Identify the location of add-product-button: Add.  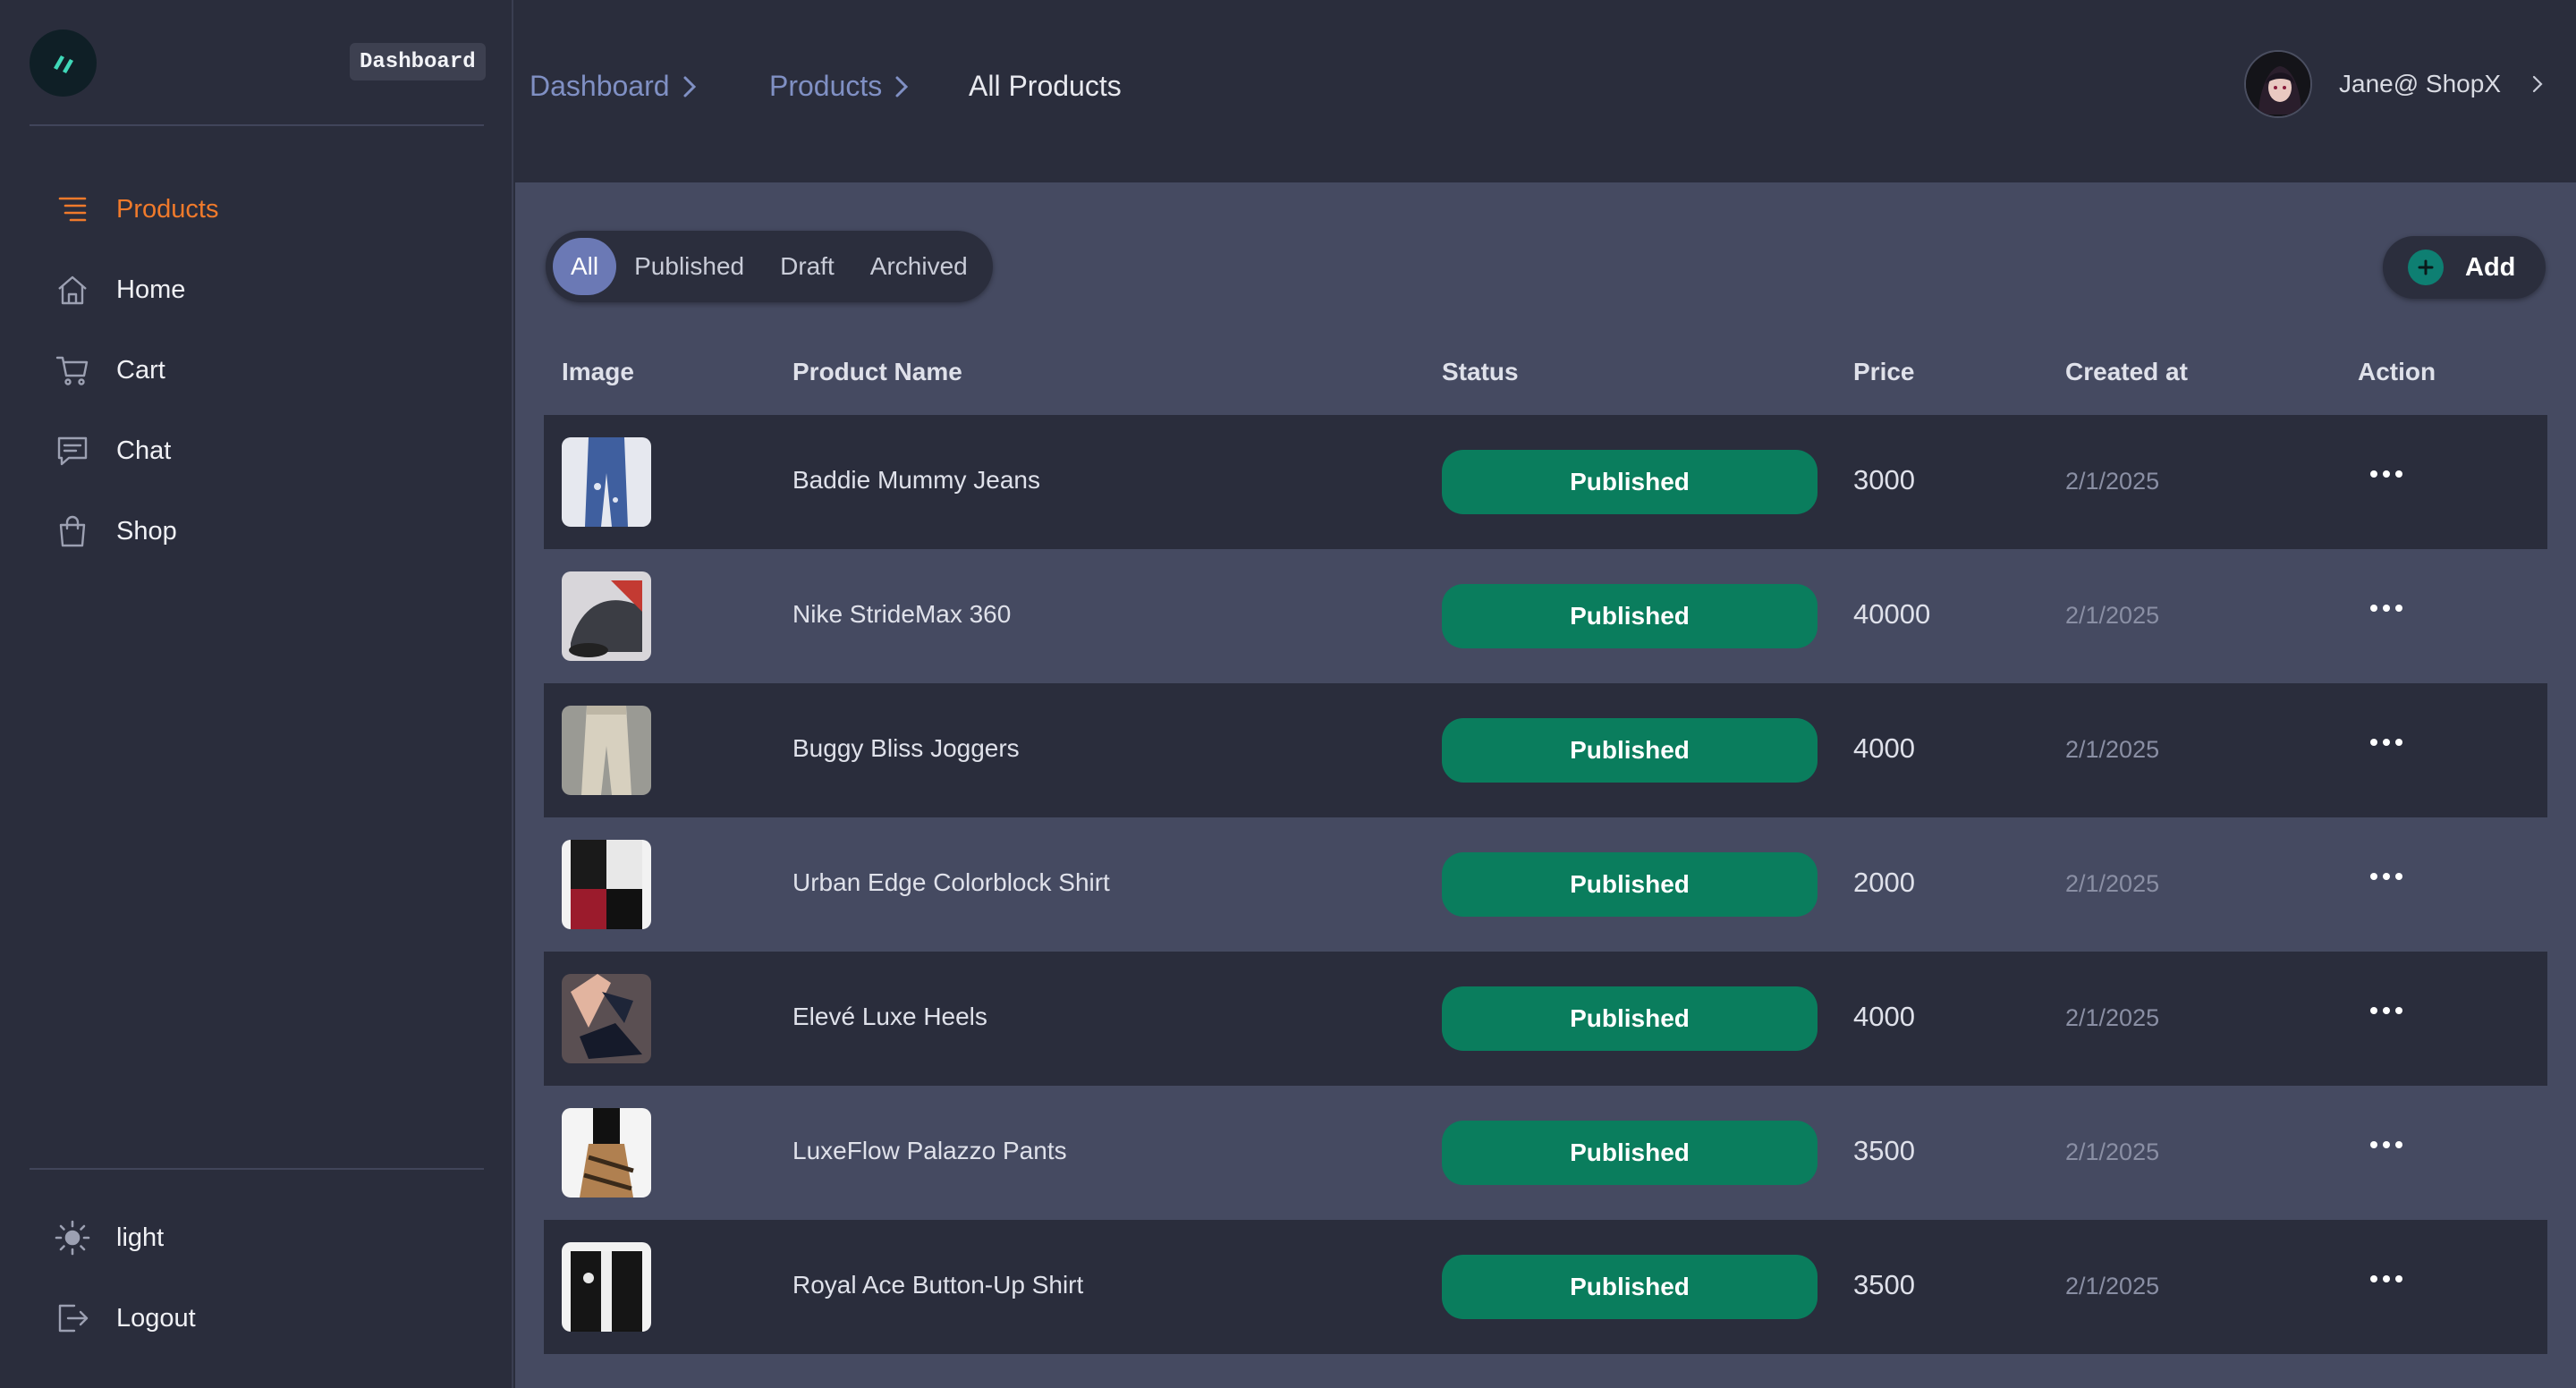
(2464, 268).